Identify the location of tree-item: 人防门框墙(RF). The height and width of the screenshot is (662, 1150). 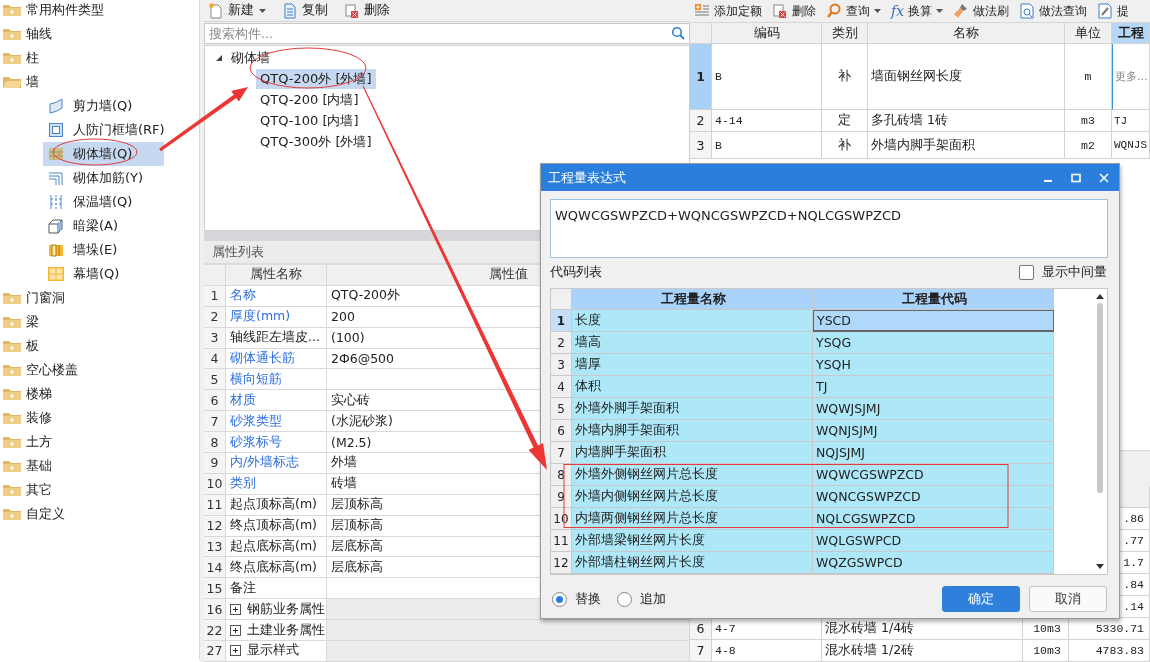
(103, 130).